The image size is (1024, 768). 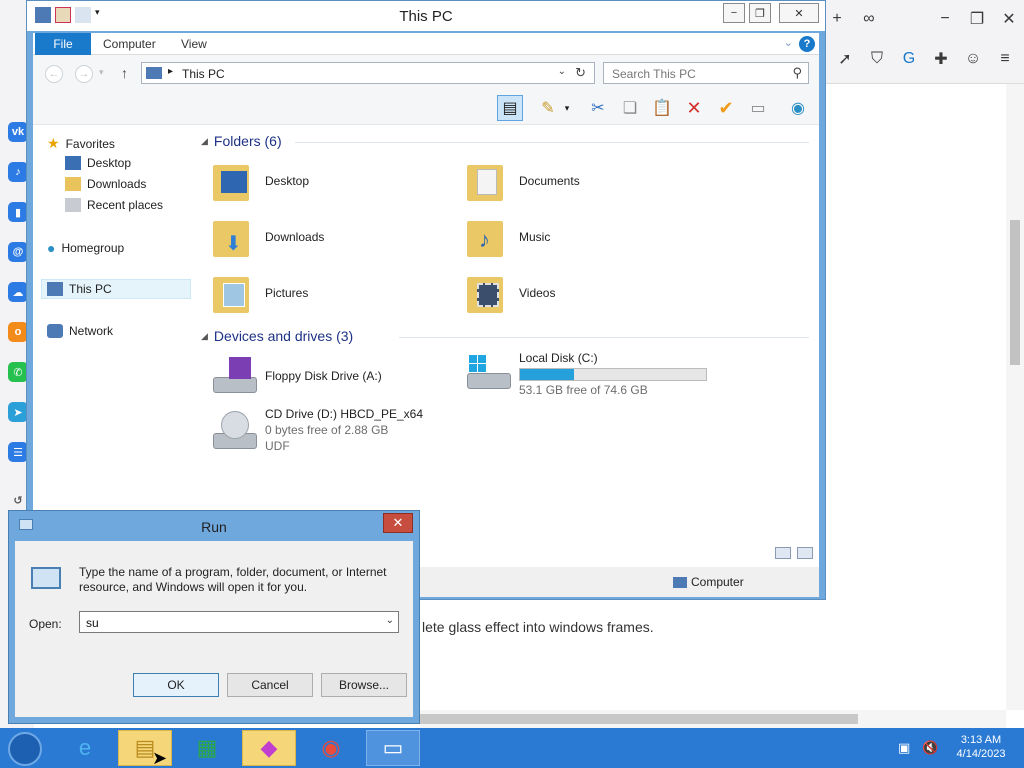 What do you see at coordinates (662, 108) in the screenshot?
I see `paste-icon: 📋` at bounding box center [662, 108].